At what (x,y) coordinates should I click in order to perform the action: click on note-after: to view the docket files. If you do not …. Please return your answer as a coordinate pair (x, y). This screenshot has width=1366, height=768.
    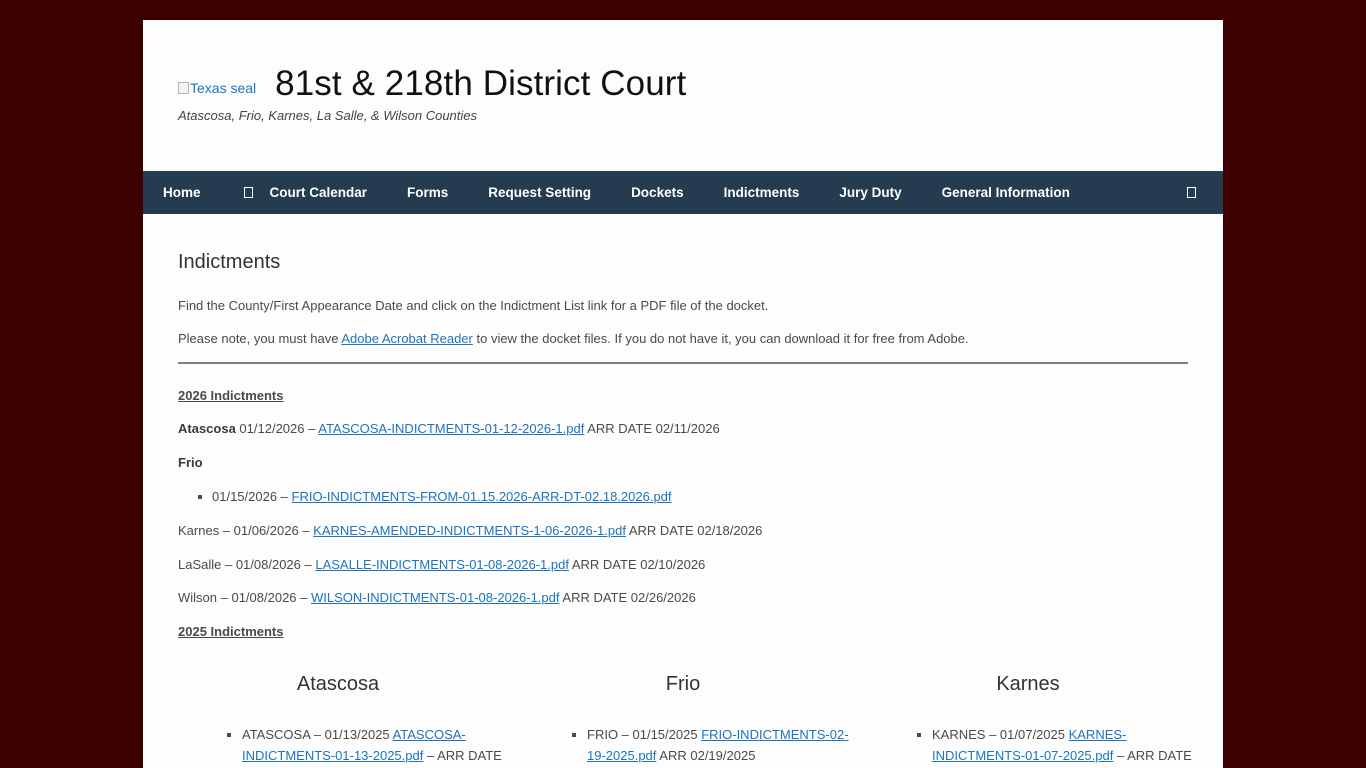
    Looking at the image, I should click on (720, 338).